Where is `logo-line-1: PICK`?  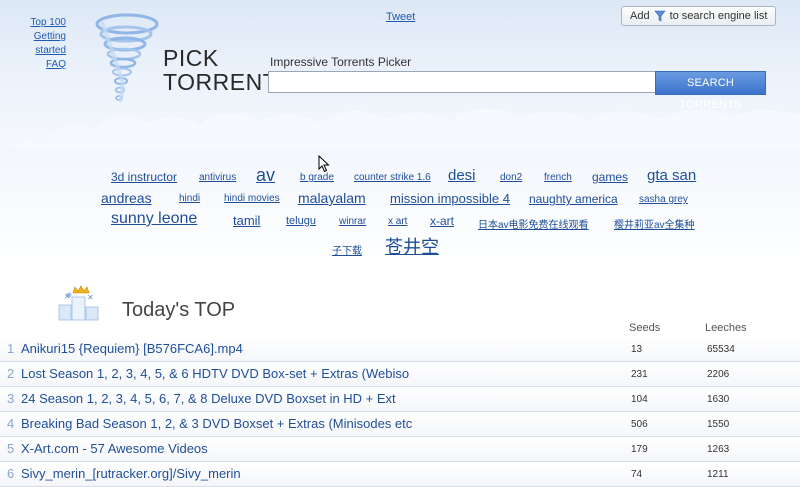
logo-line-1: PICK is located at coordinates (191, 58).